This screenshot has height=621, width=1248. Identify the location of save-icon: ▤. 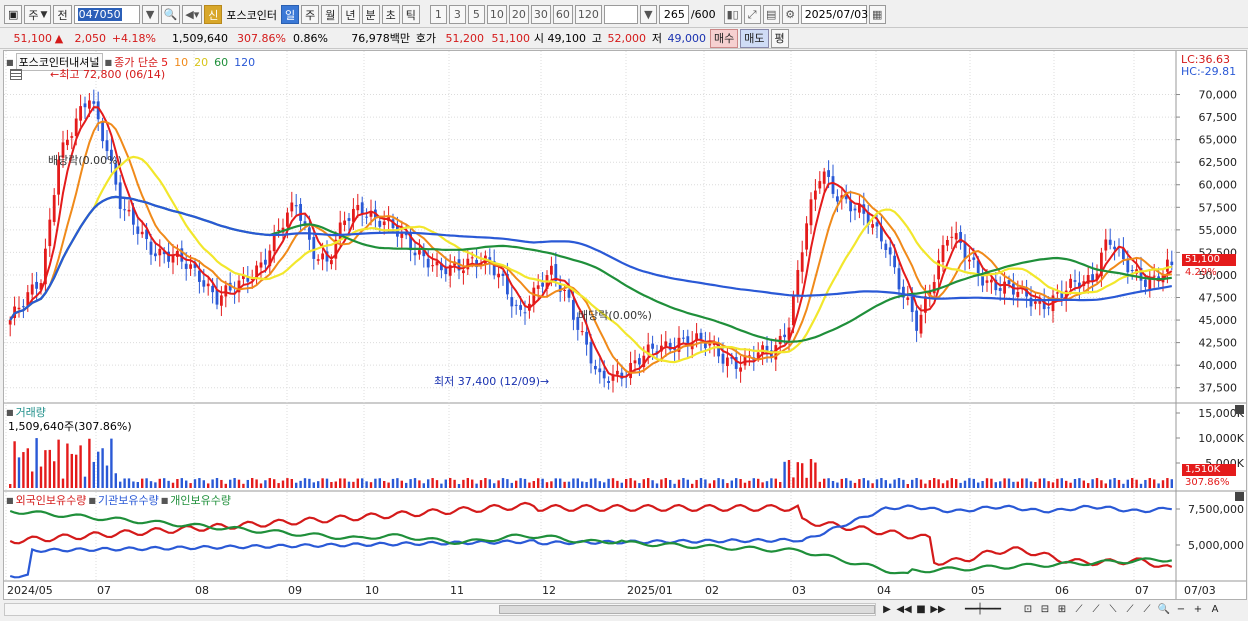
(771, 14).